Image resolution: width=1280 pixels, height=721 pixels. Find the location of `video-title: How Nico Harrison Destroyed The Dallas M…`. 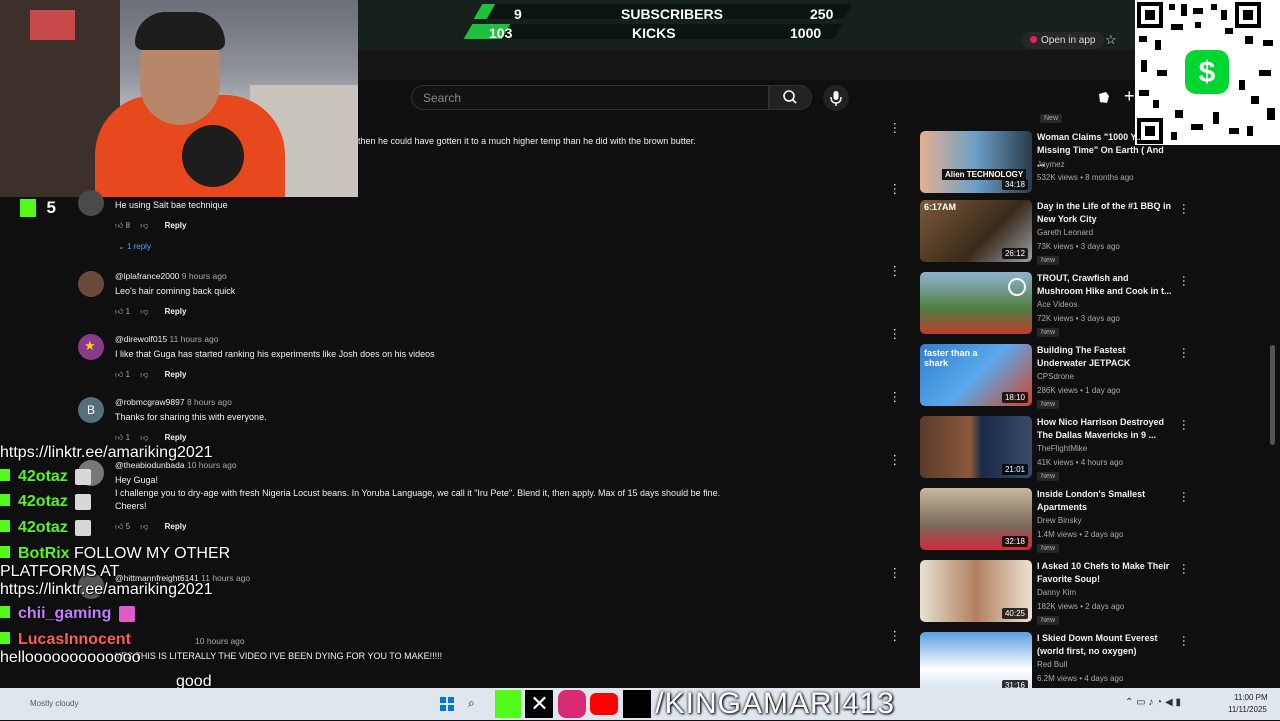

video-title: How Nico Harrison Destroyed The Dallas M… is located at coordinates (1104, 429).